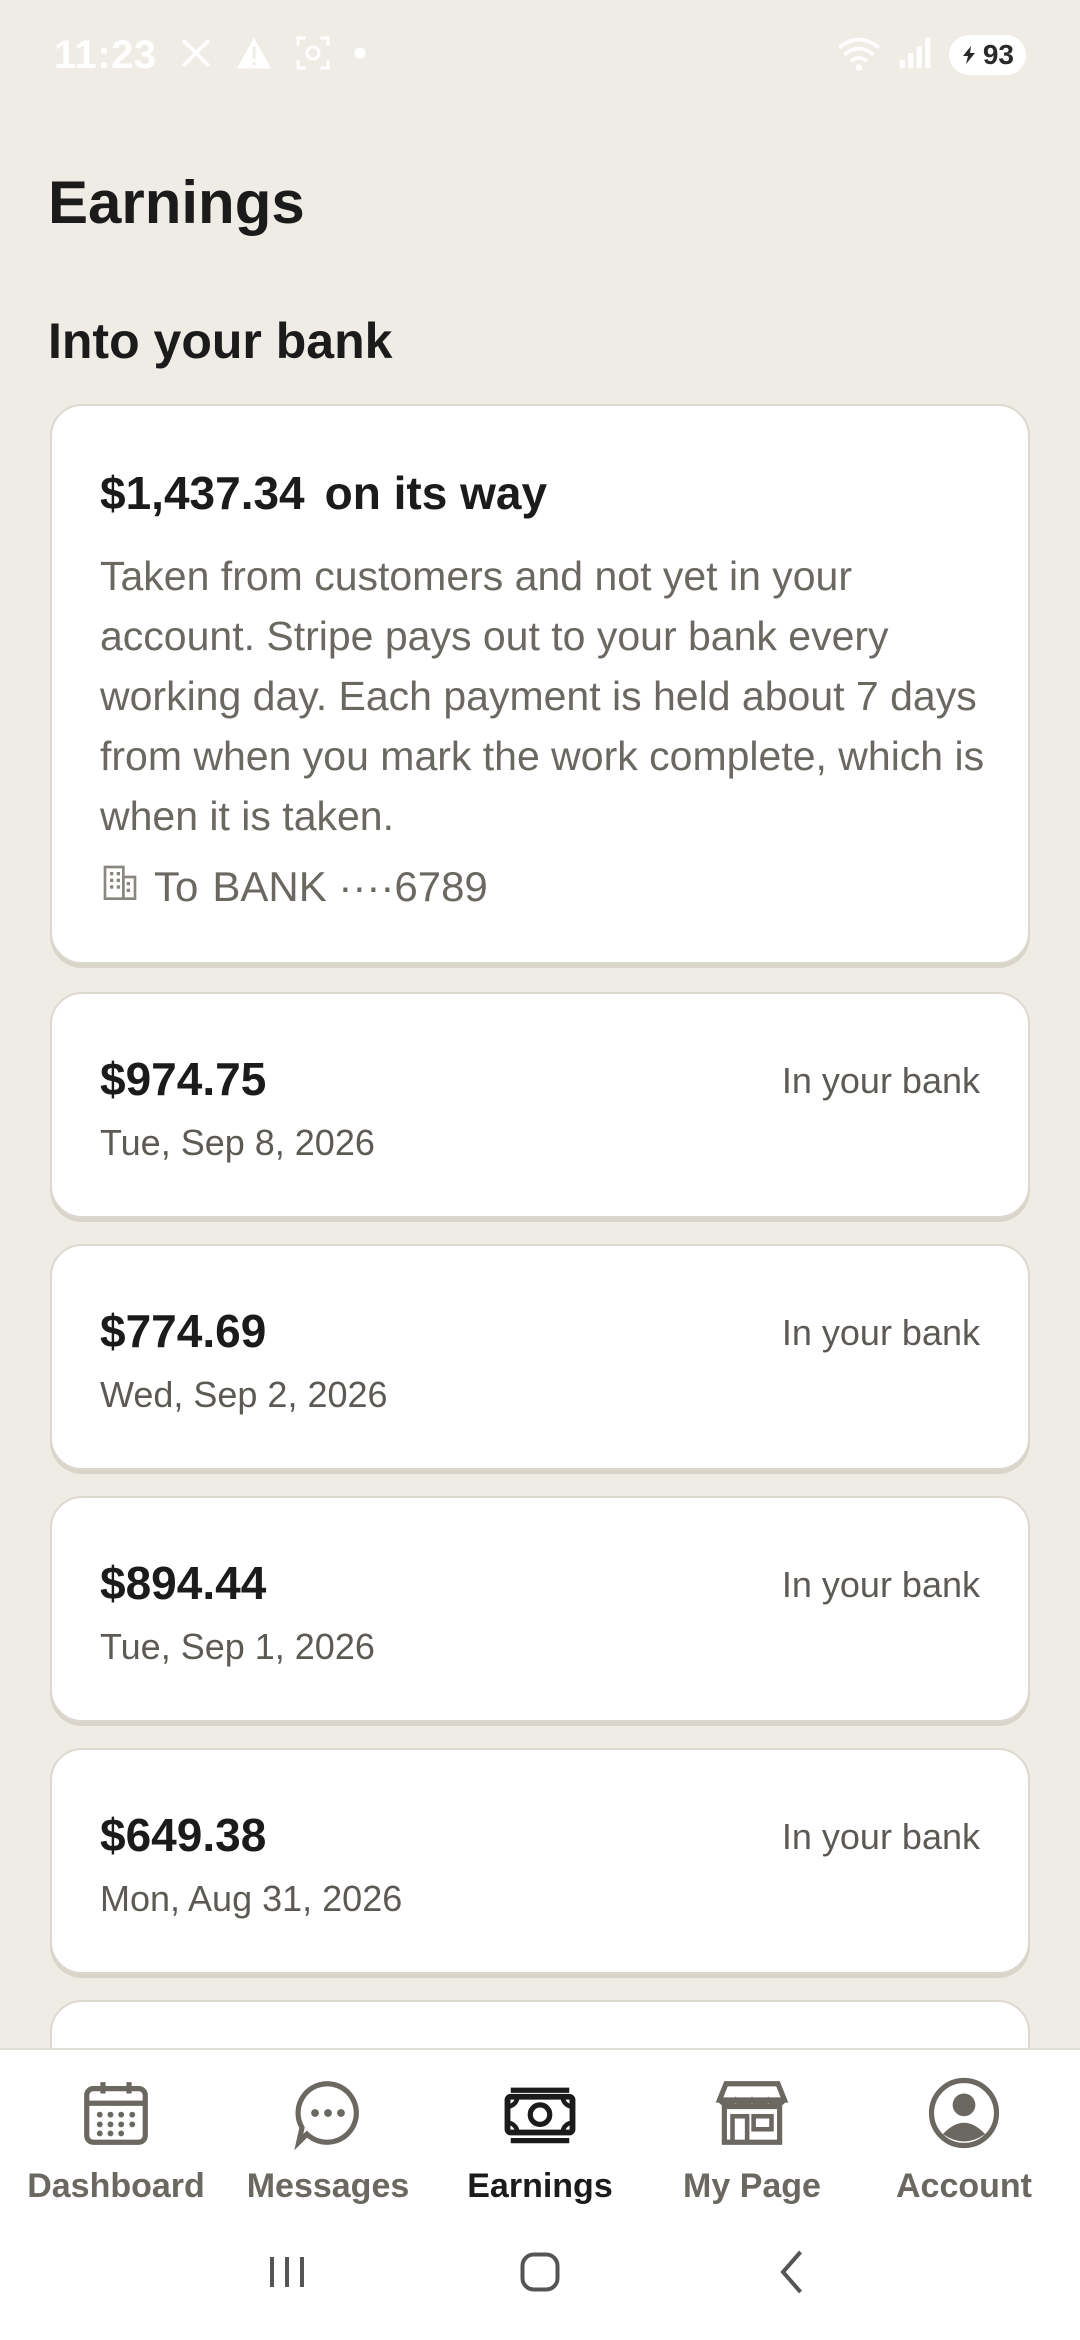  I want to click on payout-date: Tue, Sep 1, 2026, so click(237, 1646).